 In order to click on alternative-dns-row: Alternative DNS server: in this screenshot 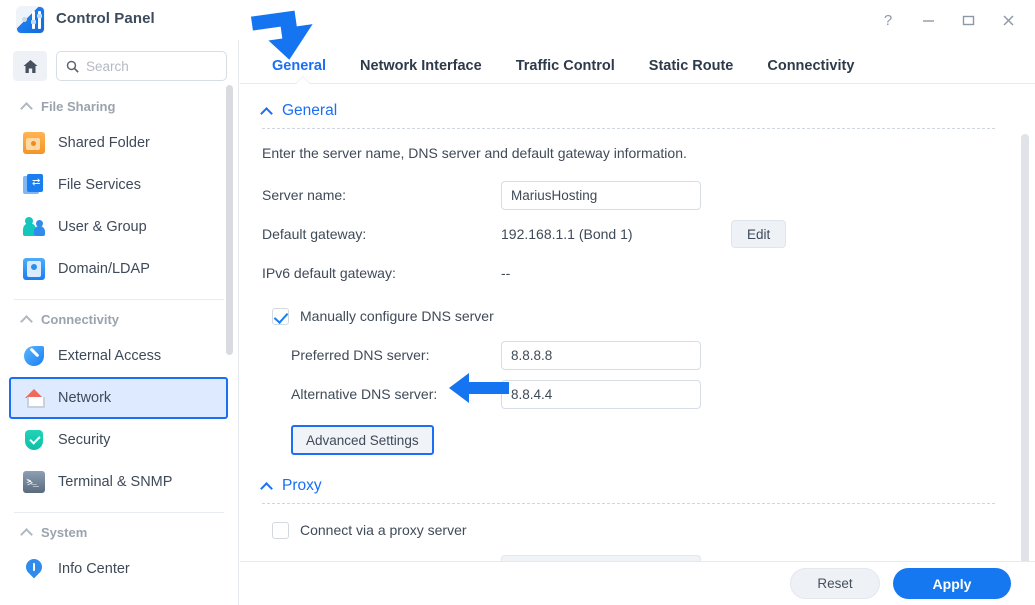, I will do `click(628, 394)`.